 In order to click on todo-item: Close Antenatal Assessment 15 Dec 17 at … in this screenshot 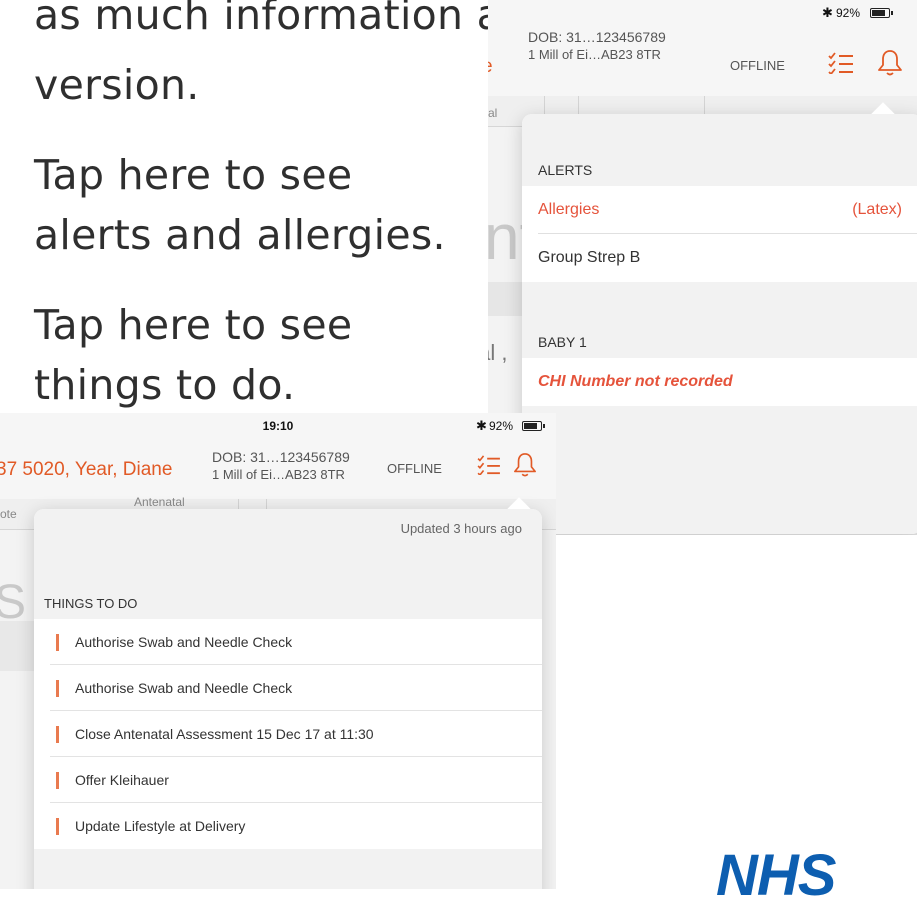, I will do `click(288, 734)`.